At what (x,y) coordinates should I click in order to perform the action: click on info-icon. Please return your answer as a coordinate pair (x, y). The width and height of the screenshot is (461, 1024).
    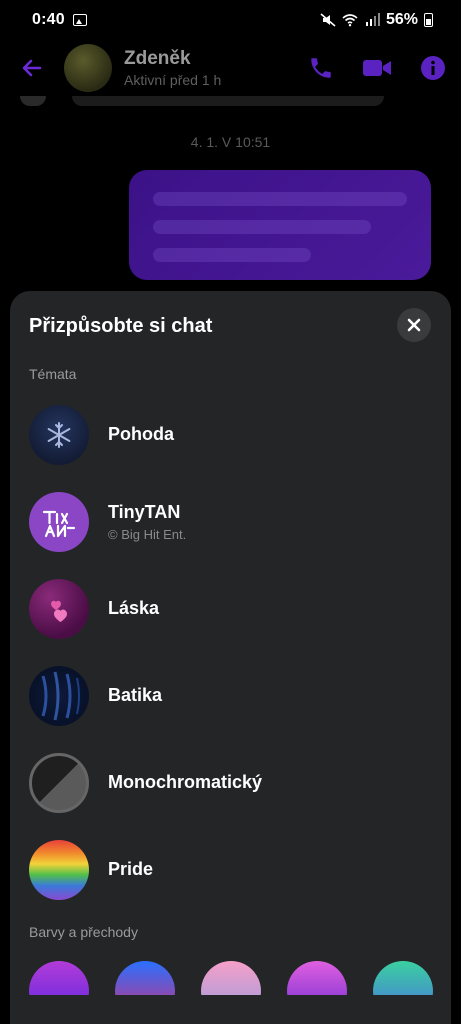
    Looking at the image, I should click on (433, 68).